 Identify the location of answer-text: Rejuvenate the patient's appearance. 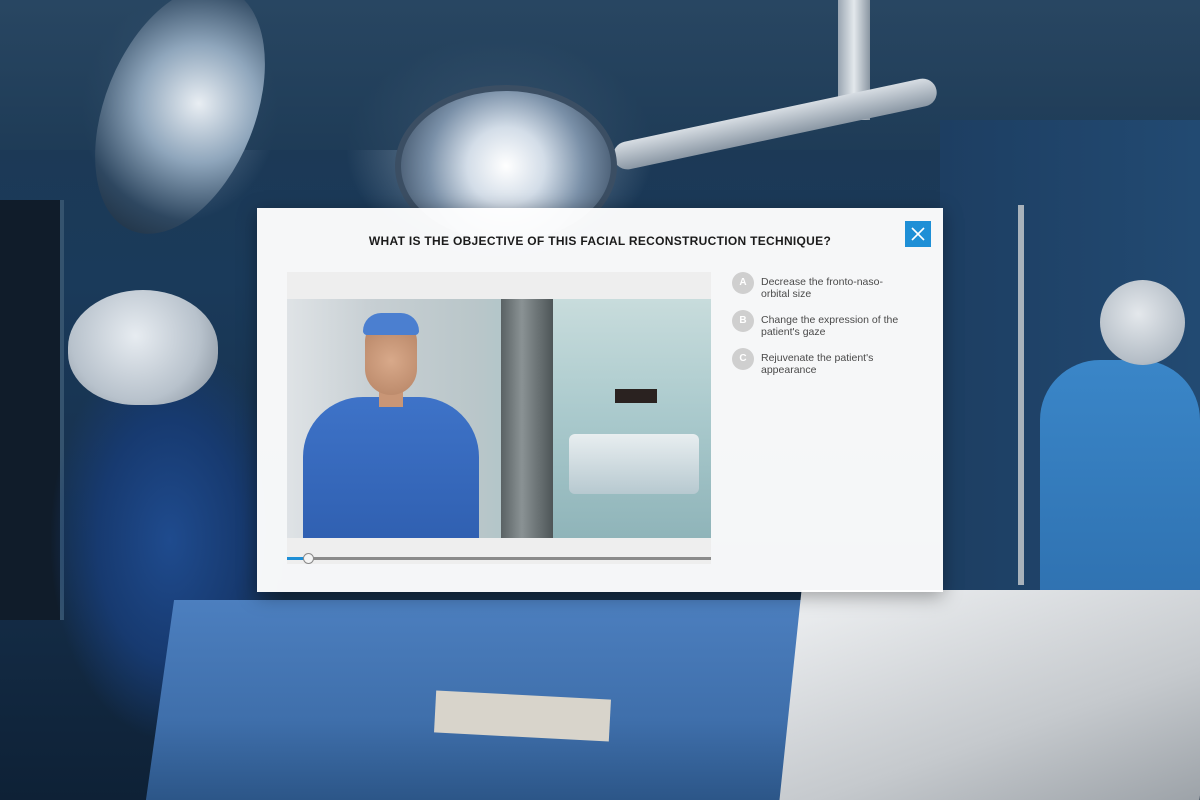
(817, 364).